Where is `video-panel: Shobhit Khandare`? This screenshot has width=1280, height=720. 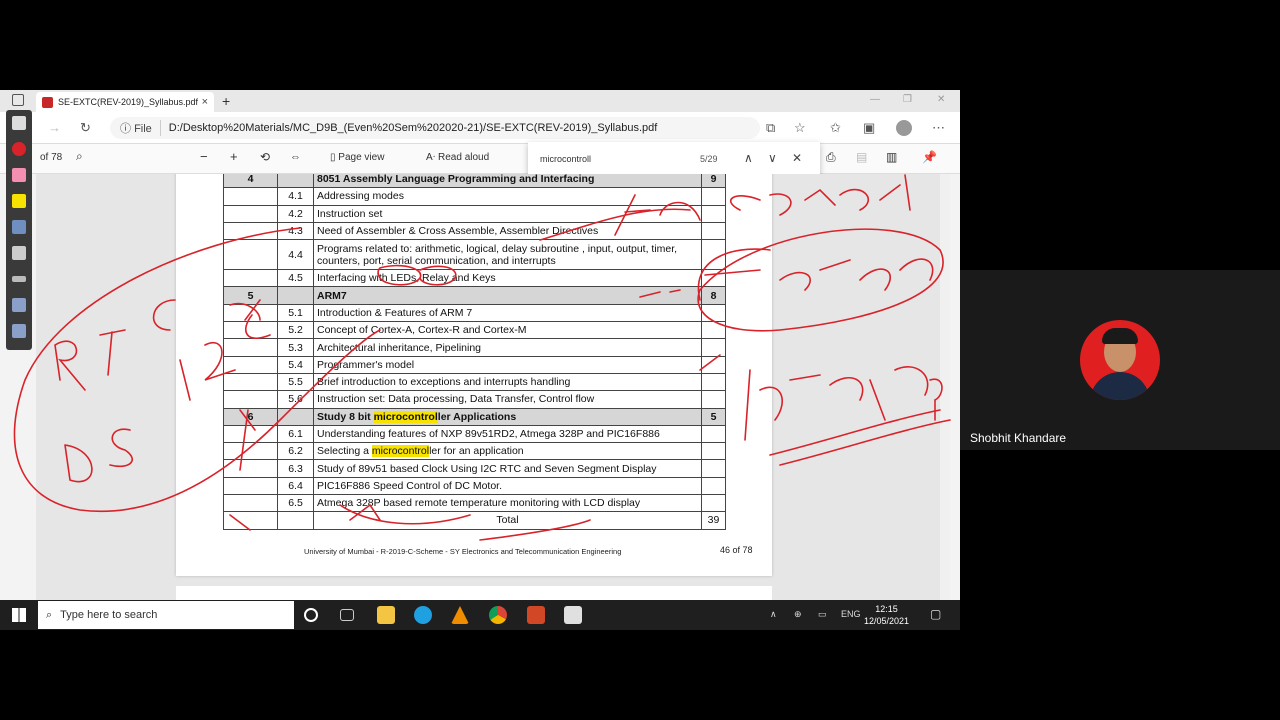
video-panel: Shobhit Khandare is located at coordinates (1120, 360).